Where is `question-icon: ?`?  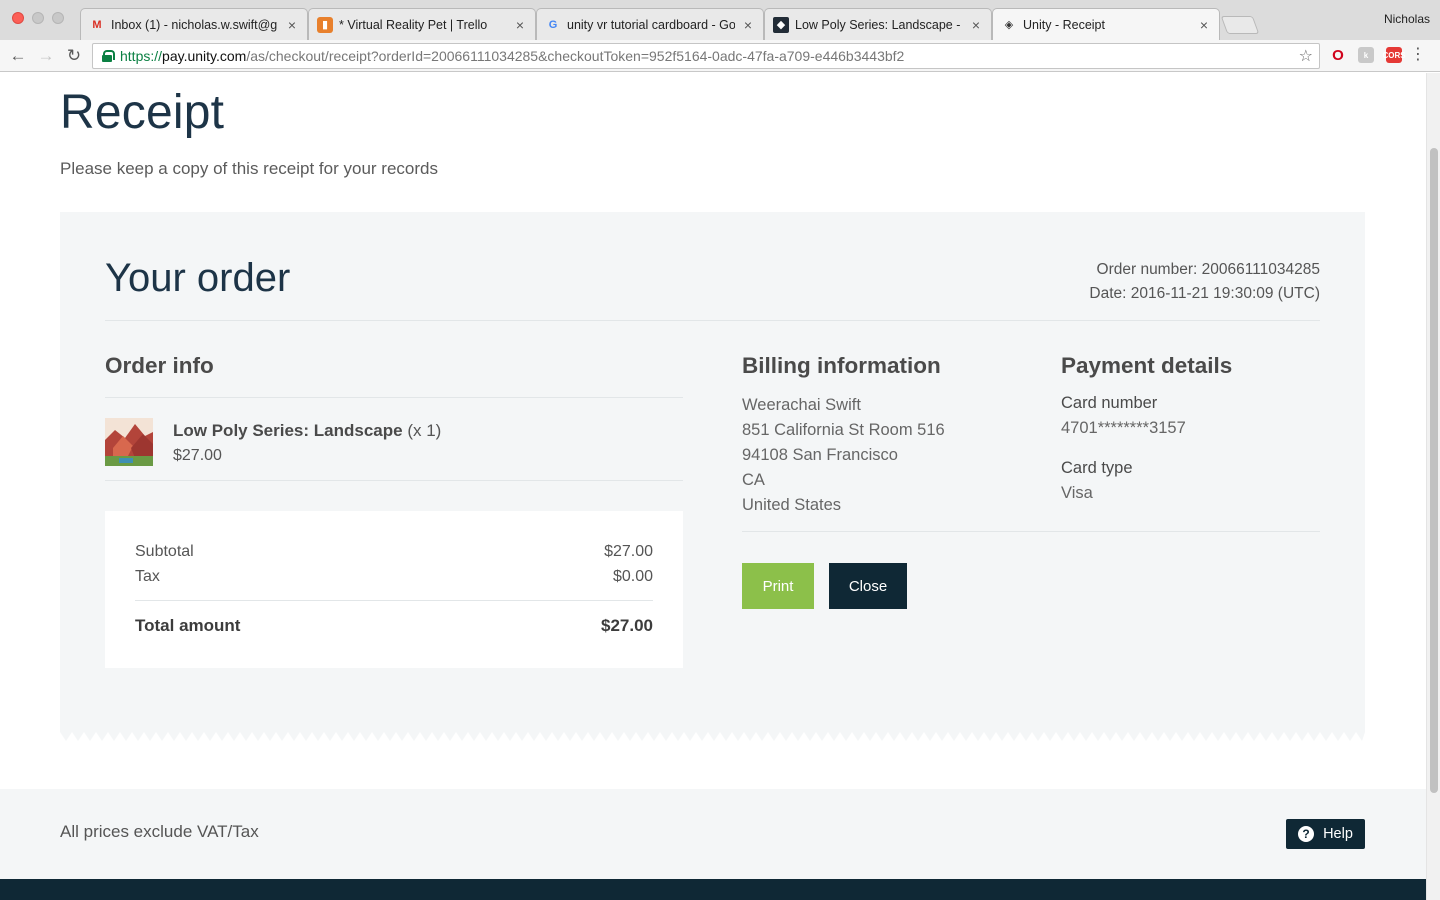
question-icon: ? is located at coordinates (1306, 834).